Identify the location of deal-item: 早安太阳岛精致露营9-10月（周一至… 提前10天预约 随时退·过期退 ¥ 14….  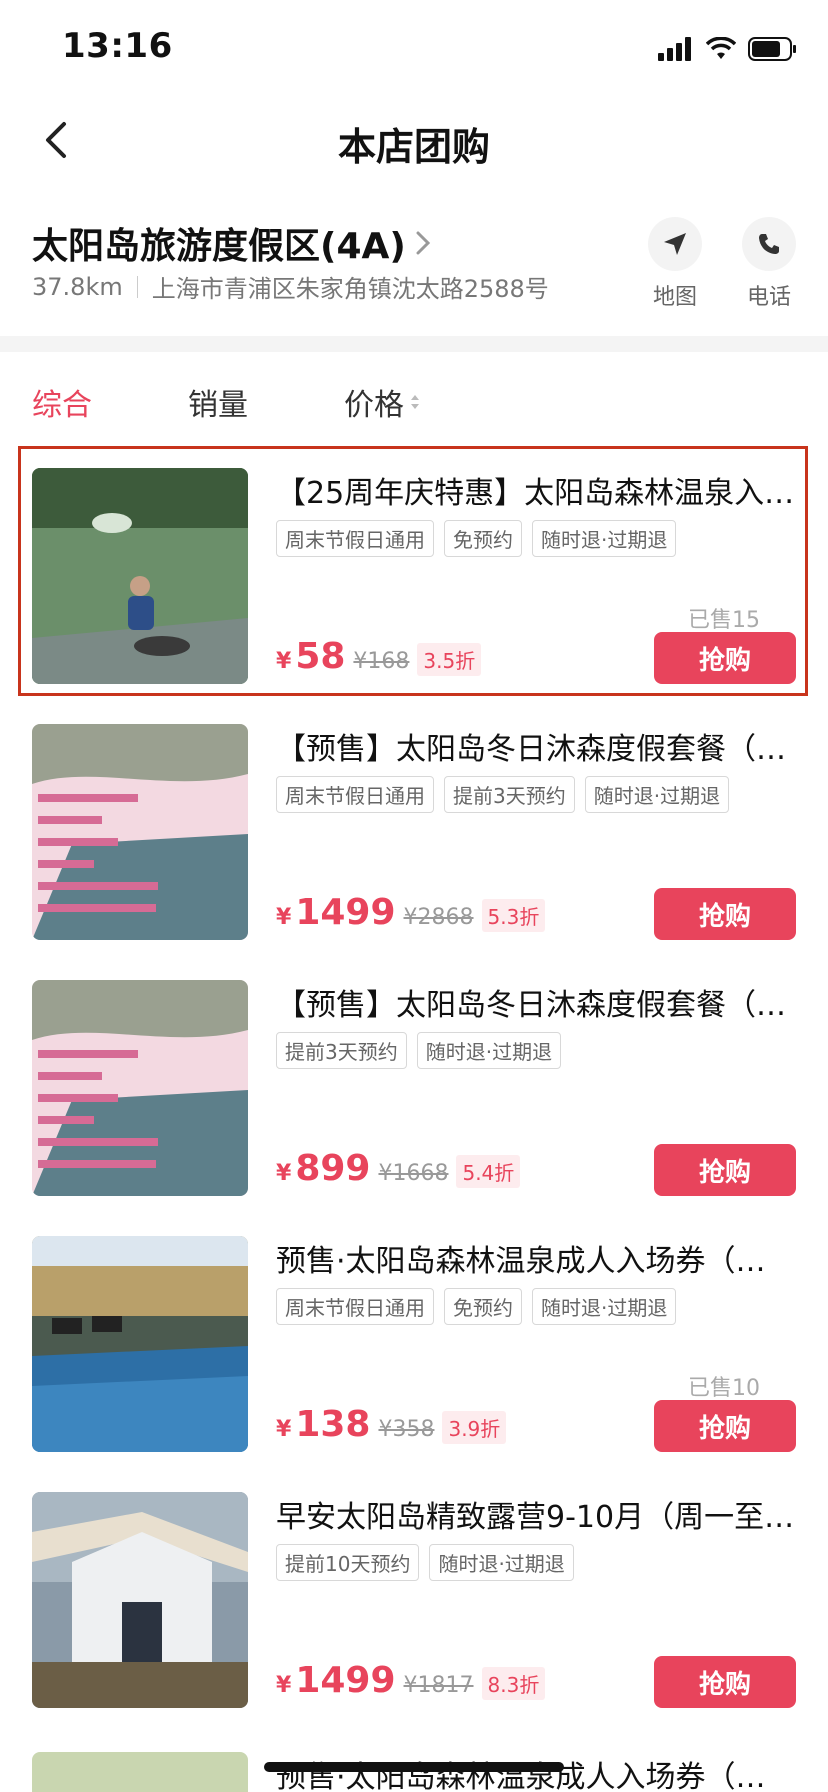
(414, 1592).